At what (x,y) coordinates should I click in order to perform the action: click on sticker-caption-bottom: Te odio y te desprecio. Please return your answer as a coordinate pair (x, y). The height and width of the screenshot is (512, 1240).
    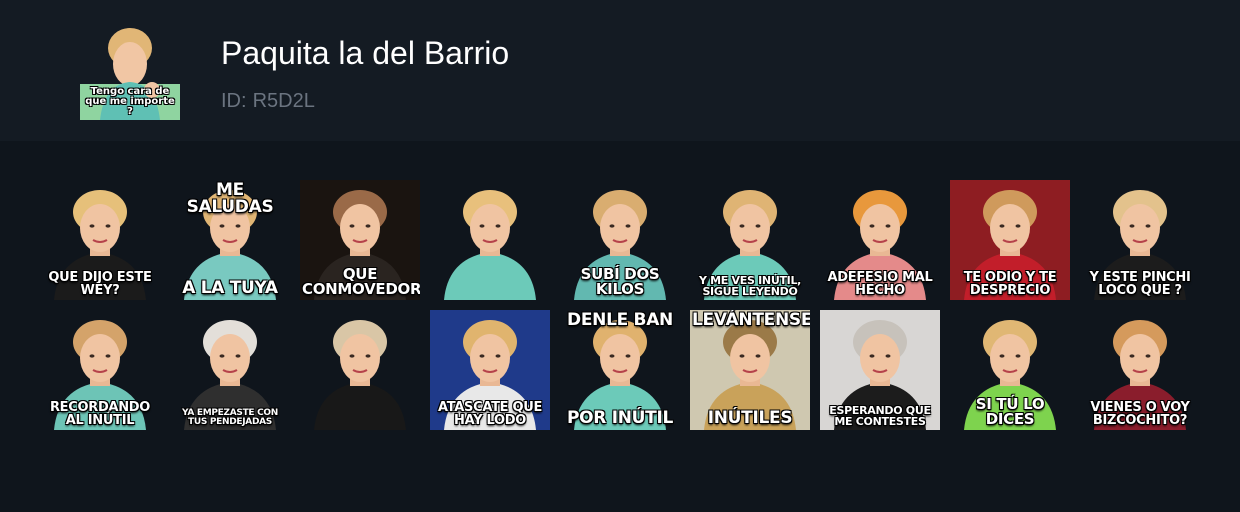
    Looking at the image, I should click on (1010, 284).